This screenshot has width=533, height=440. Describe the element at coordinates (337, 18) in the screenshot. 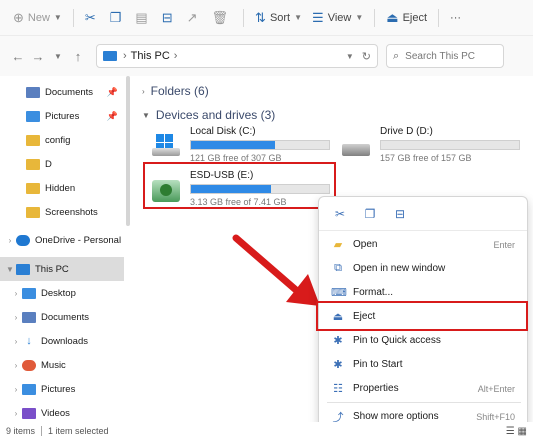

I see `view-button: ☰ View ▼` at that location.